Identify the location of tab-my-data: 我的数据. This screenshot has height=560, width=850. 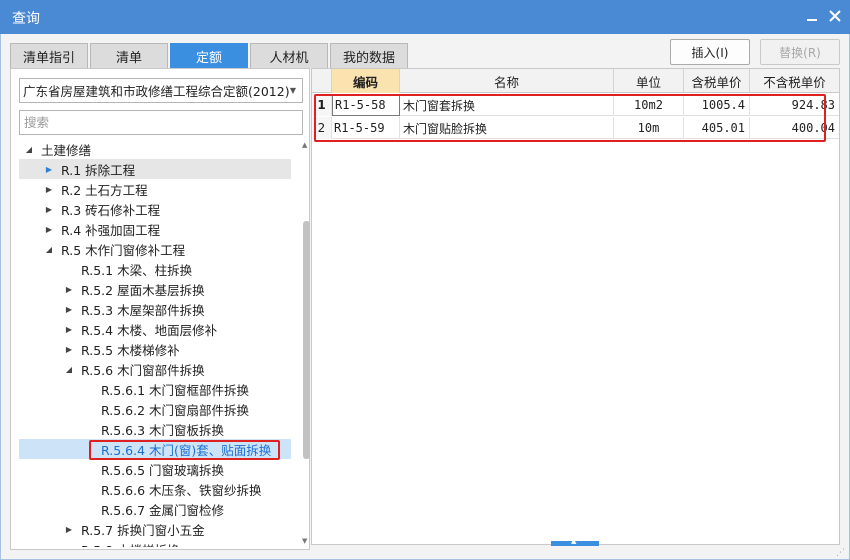
(369, 55).